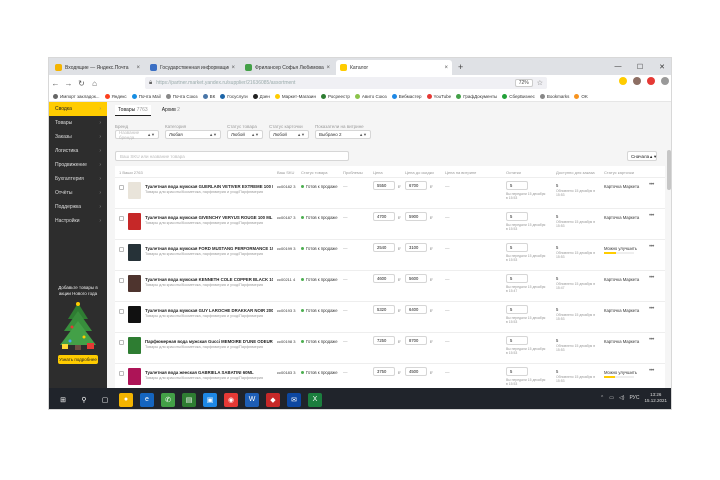  Describe the element at coordinates (181, 96) in the screenshot. I see `bookmark-item: Почта Союз` at that location.